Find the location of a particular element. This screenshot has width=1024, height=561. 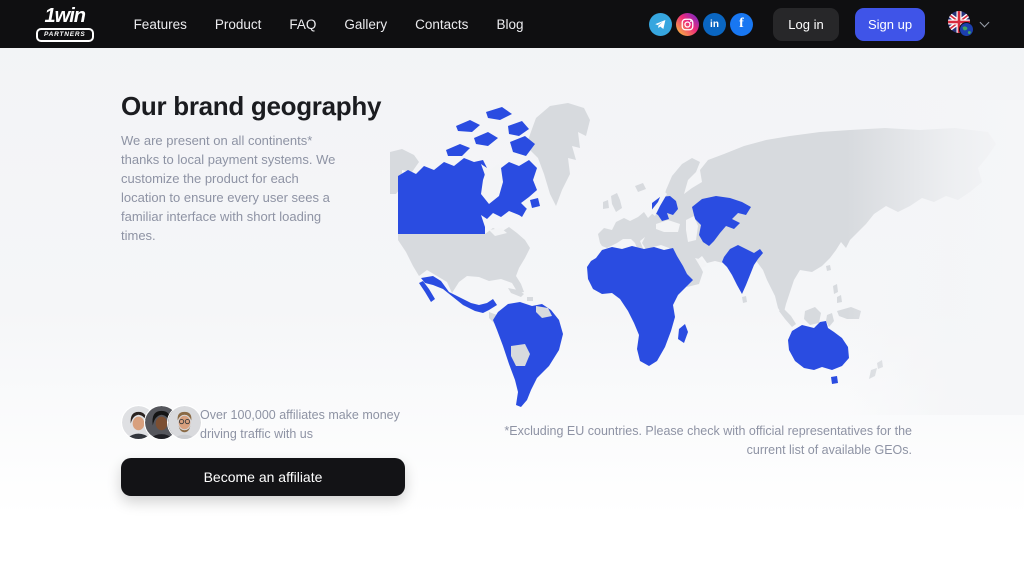

map-region-greenland is located at coordinates (559, 154).